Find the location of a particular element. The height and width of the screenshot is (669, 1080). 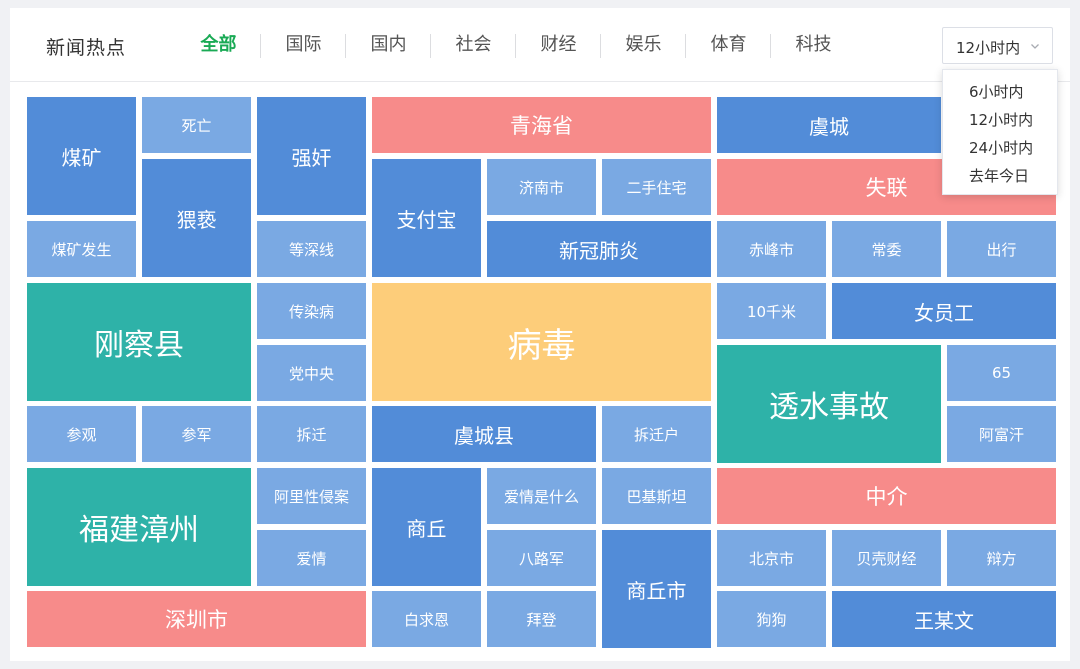

treemap-cell: 拆迁 is located at coordinates (311, 434).